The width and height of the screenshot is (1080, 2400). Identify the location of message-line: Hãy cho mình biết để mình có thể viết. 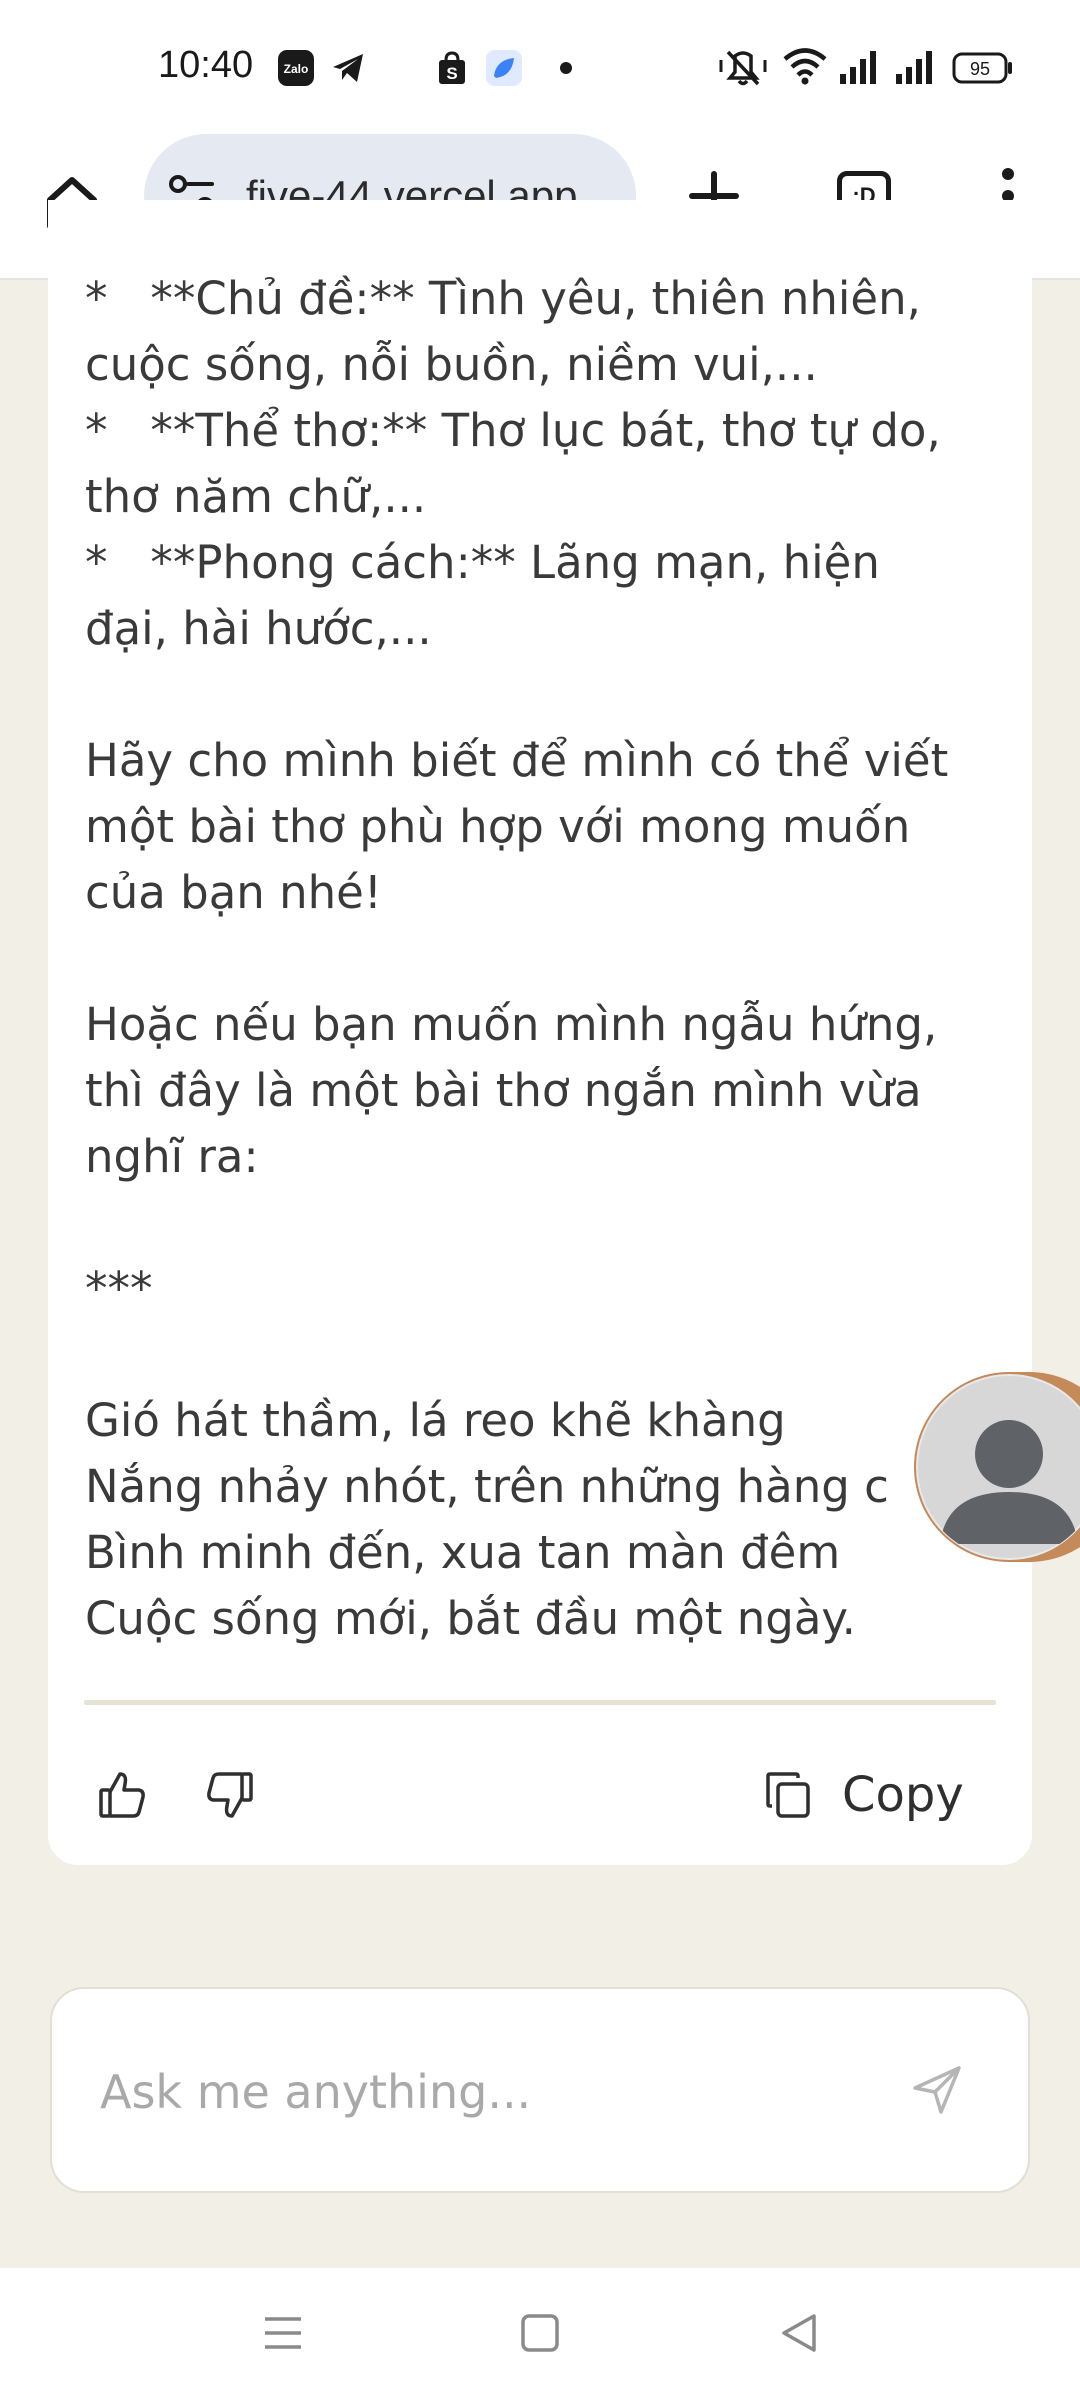
(517, 760).